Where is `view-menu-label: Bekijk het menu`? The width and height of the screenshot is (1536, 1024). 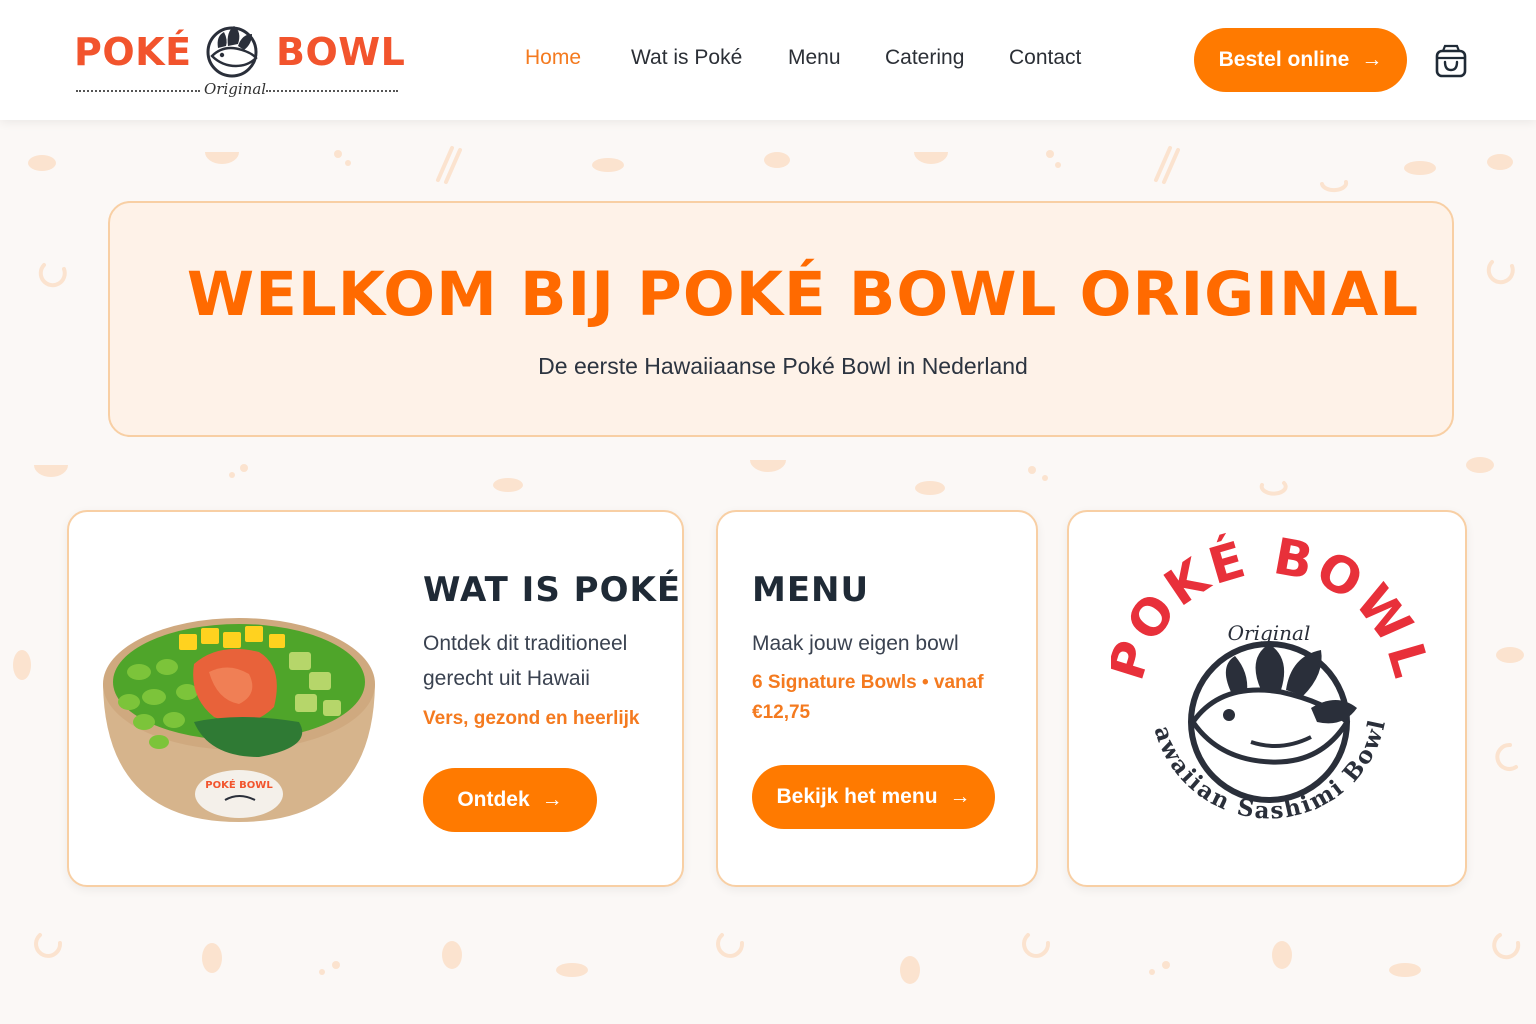
view-menu-label: Bekijk het menu is located at coordinates (857, 796).